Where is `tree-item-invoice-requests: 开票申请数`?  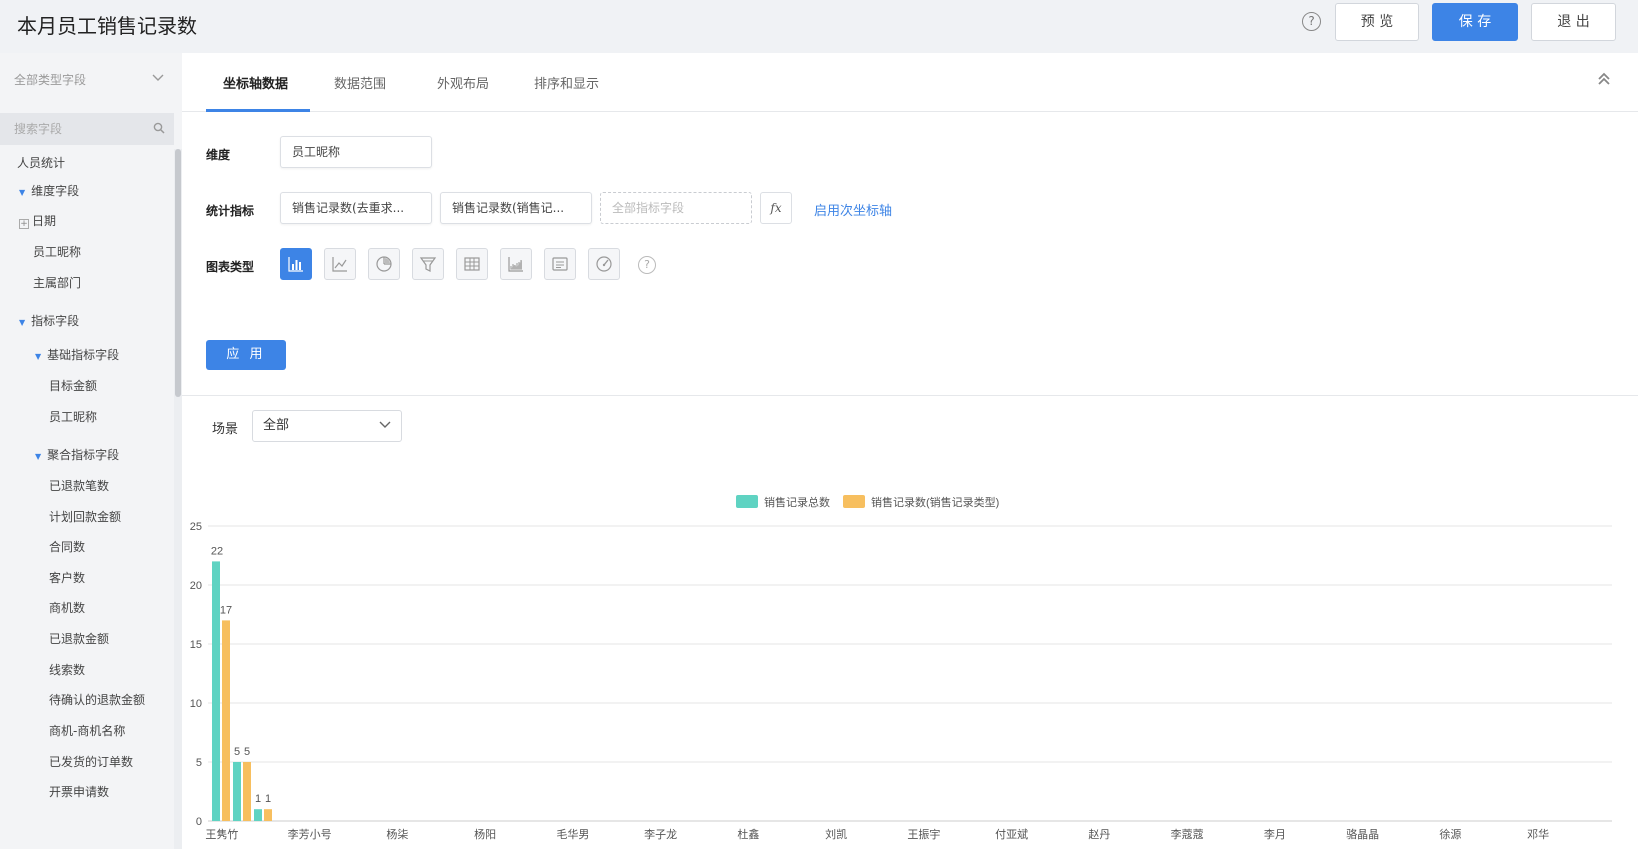
tree-item-invoice-requests: 开票申请数 is located at coordinates (79, 791).